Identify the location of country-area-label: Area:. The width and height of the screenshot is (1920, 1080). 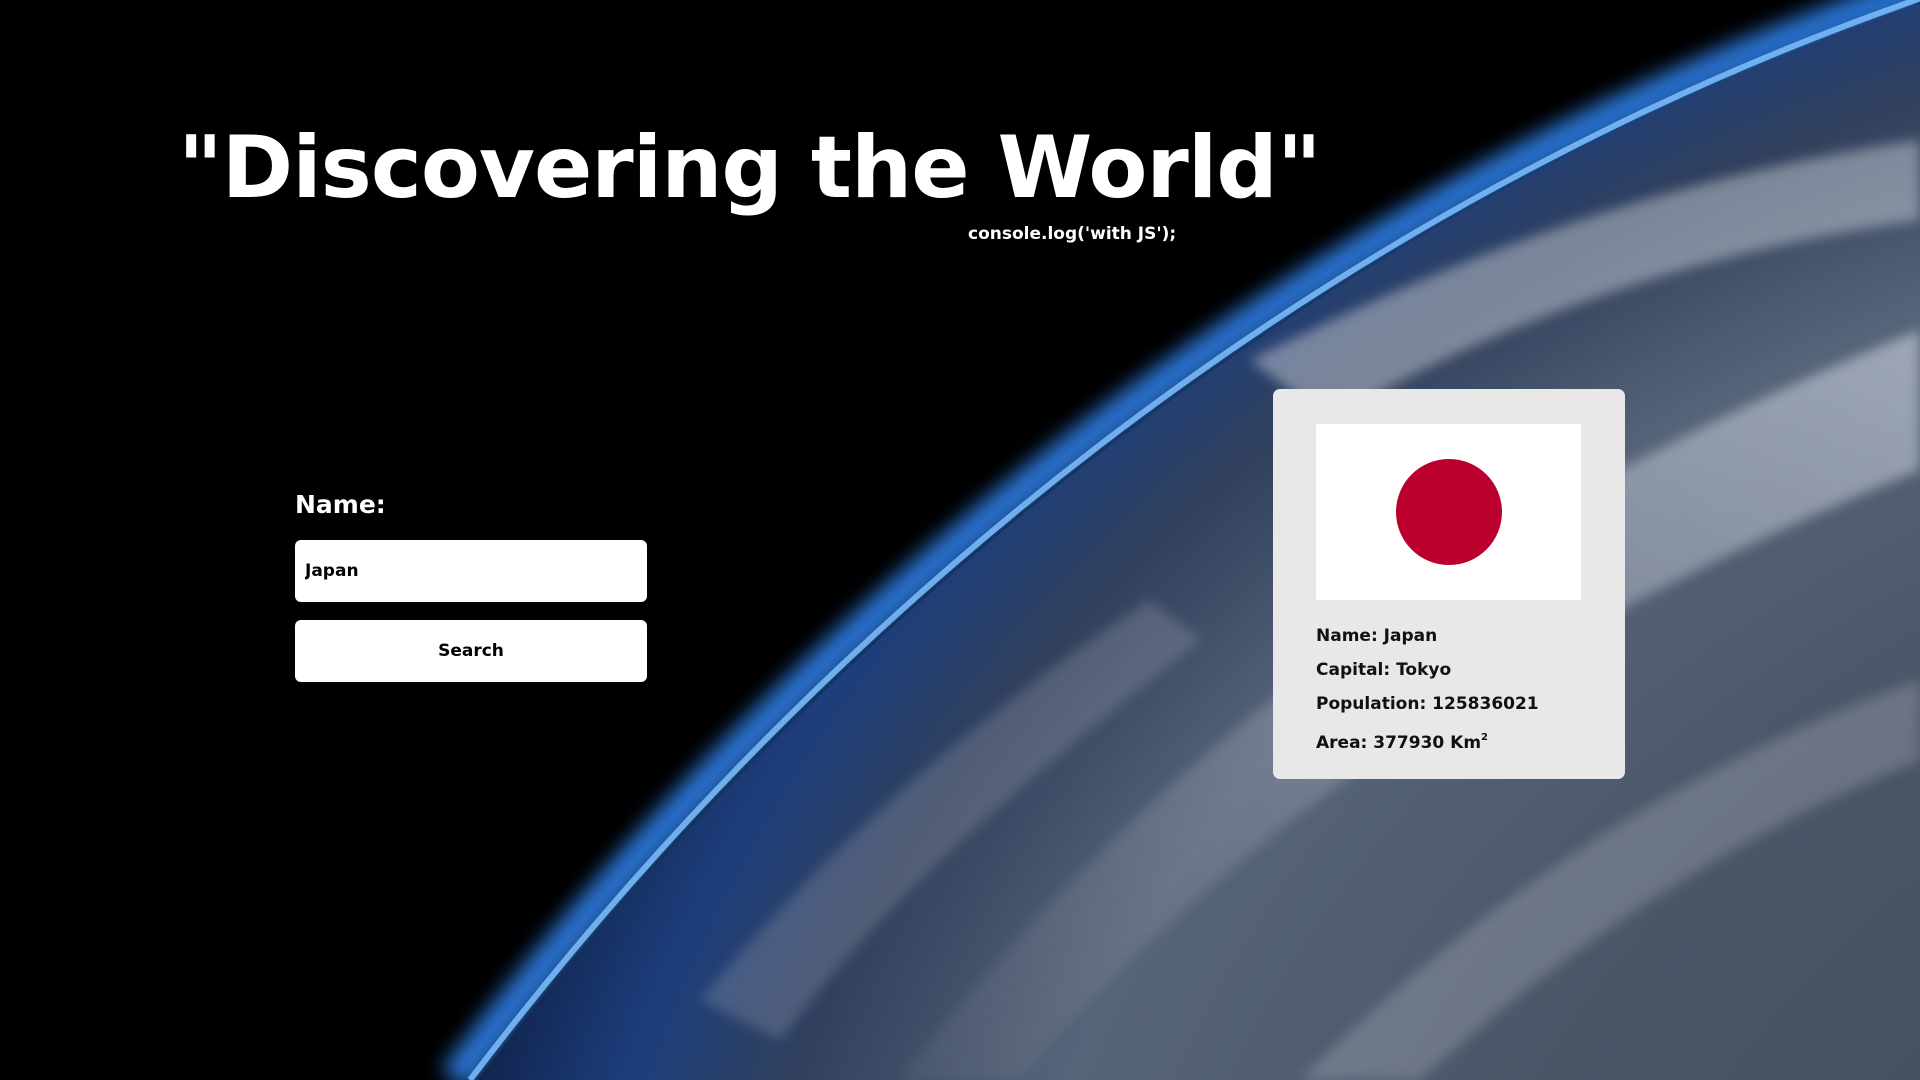
(1342, 743).